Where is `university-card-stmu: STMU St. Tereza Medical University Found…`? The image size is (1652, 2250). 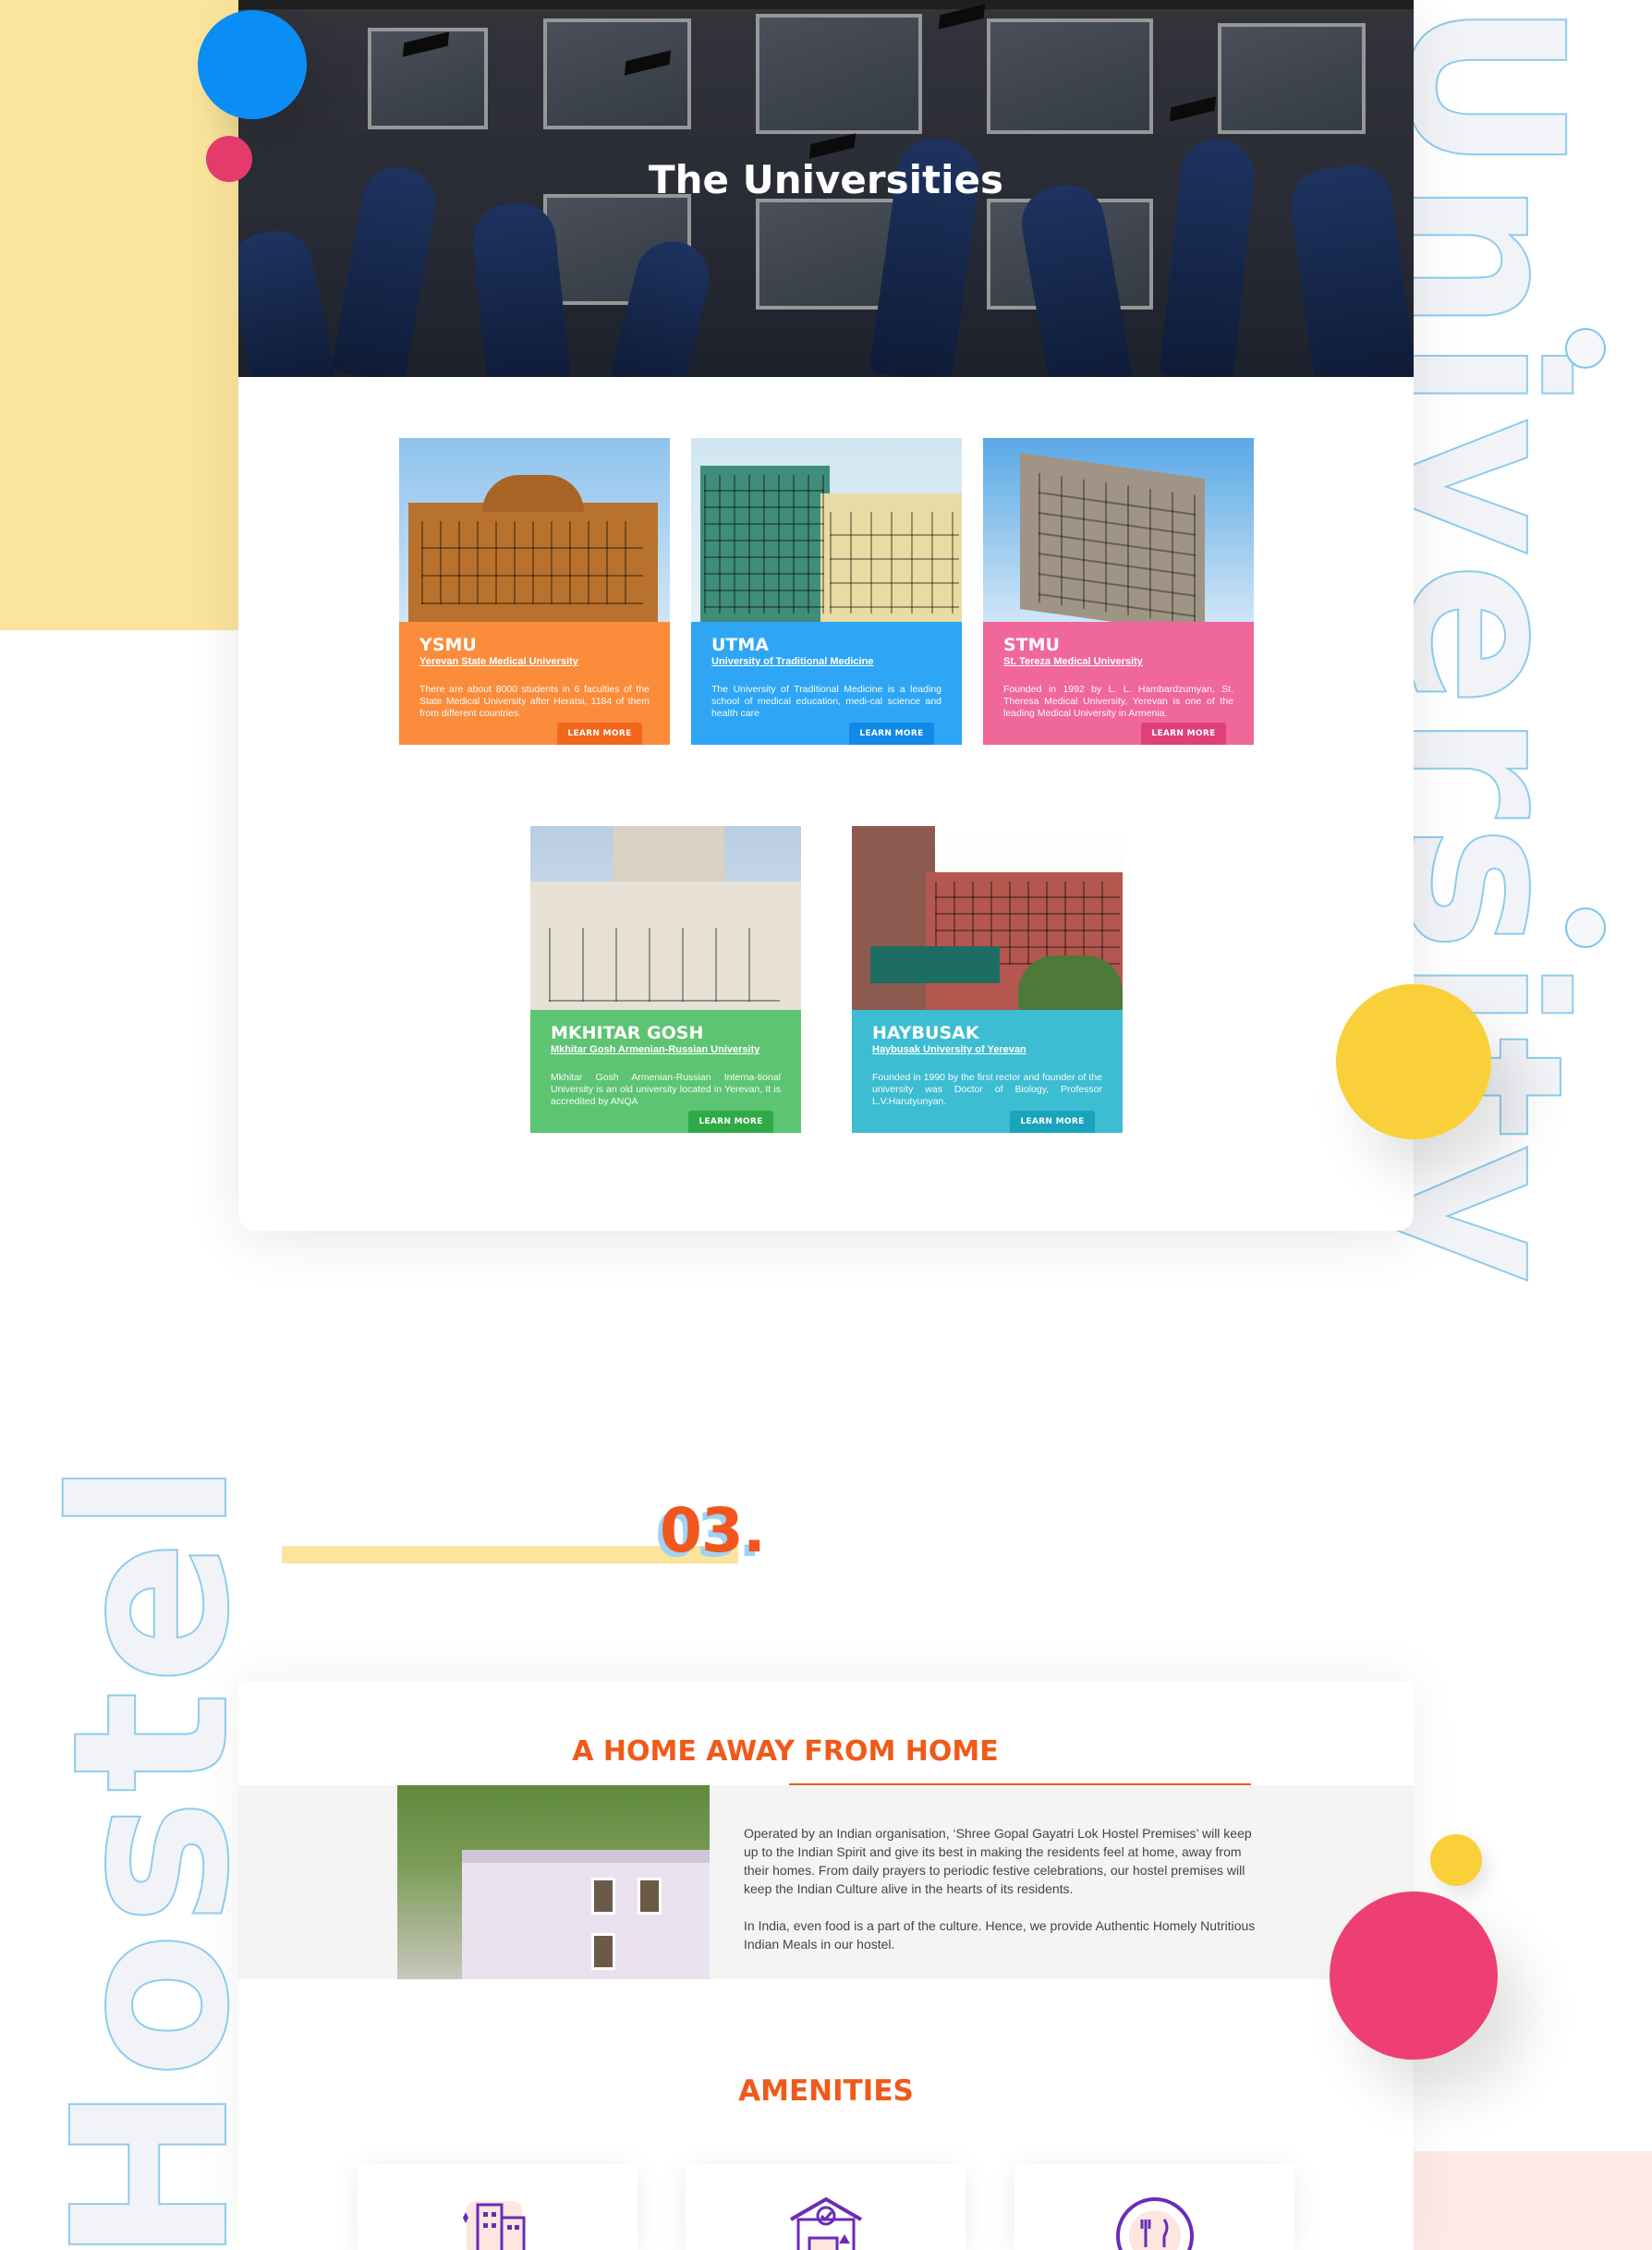
university-card-stmu: STMU St. Tereza Medical University Found… is located at coordinates (1118, 591).